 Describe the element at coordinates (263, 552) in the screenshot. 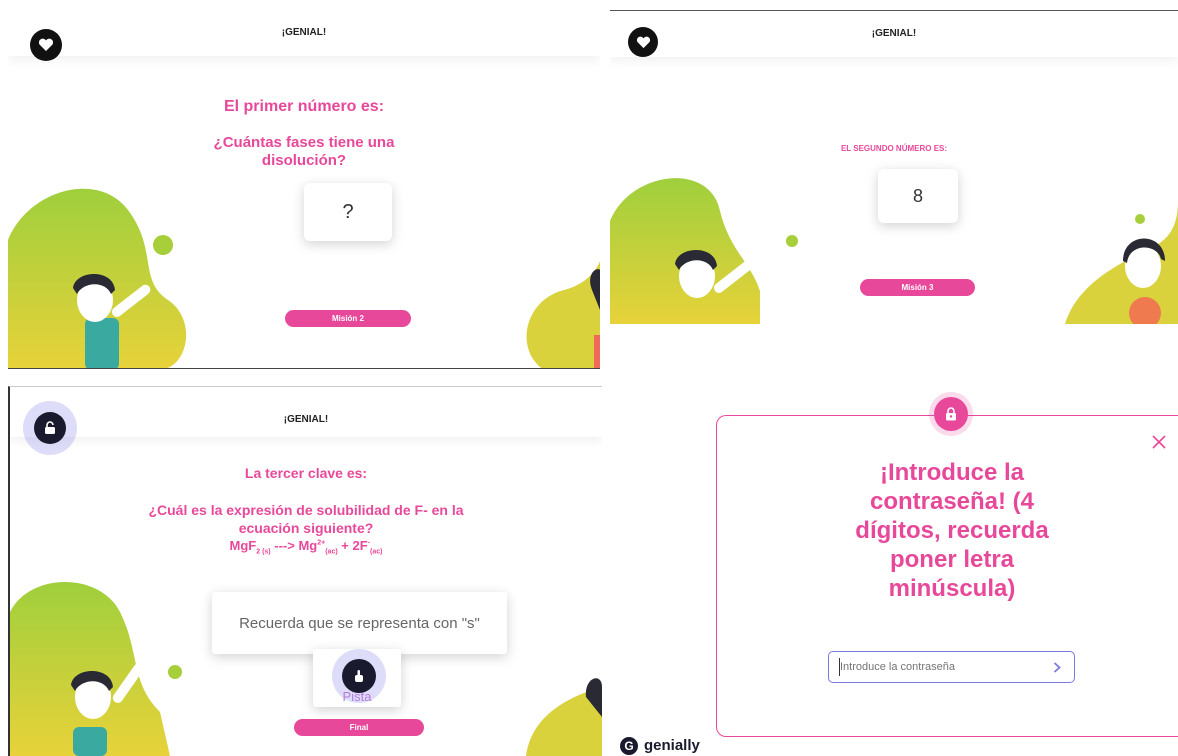

I see `formula-sub-a: 2 (s)` at that location.